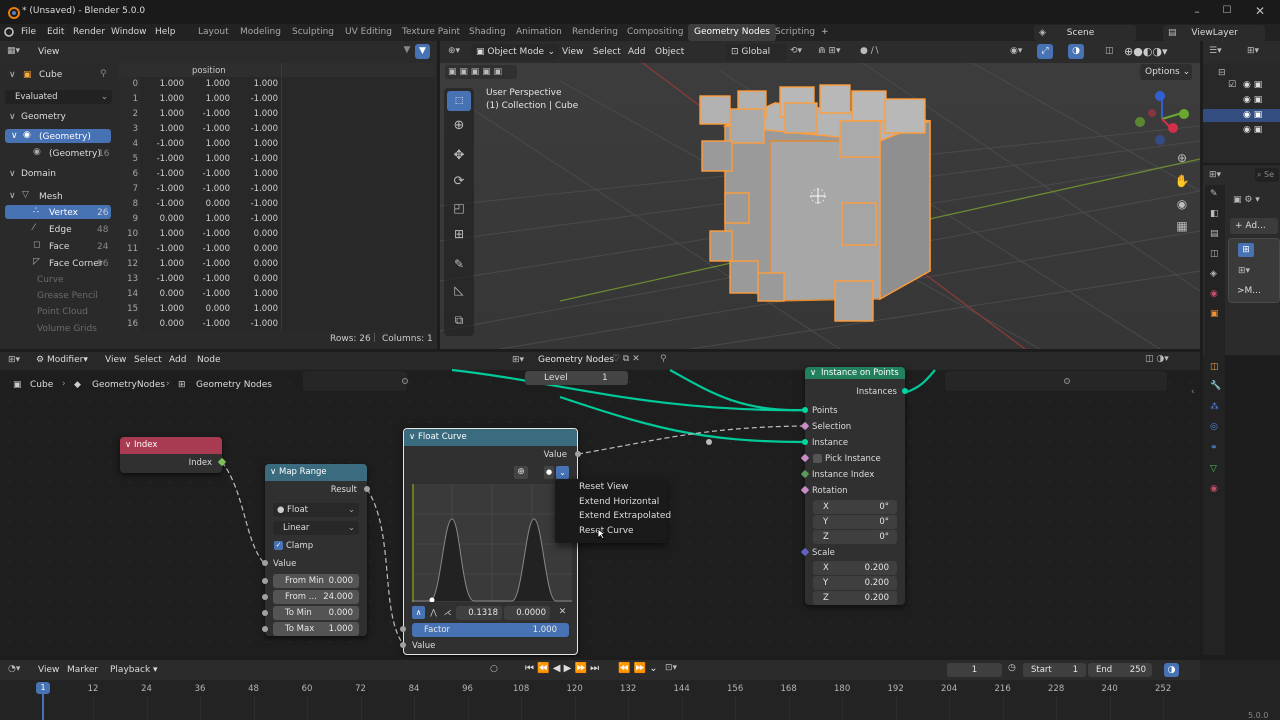  What do you see at coordinates (14, 136) in the screenshot?
I see `expand-item-chevron-icon: ∨` at bounding box center [14, 136].